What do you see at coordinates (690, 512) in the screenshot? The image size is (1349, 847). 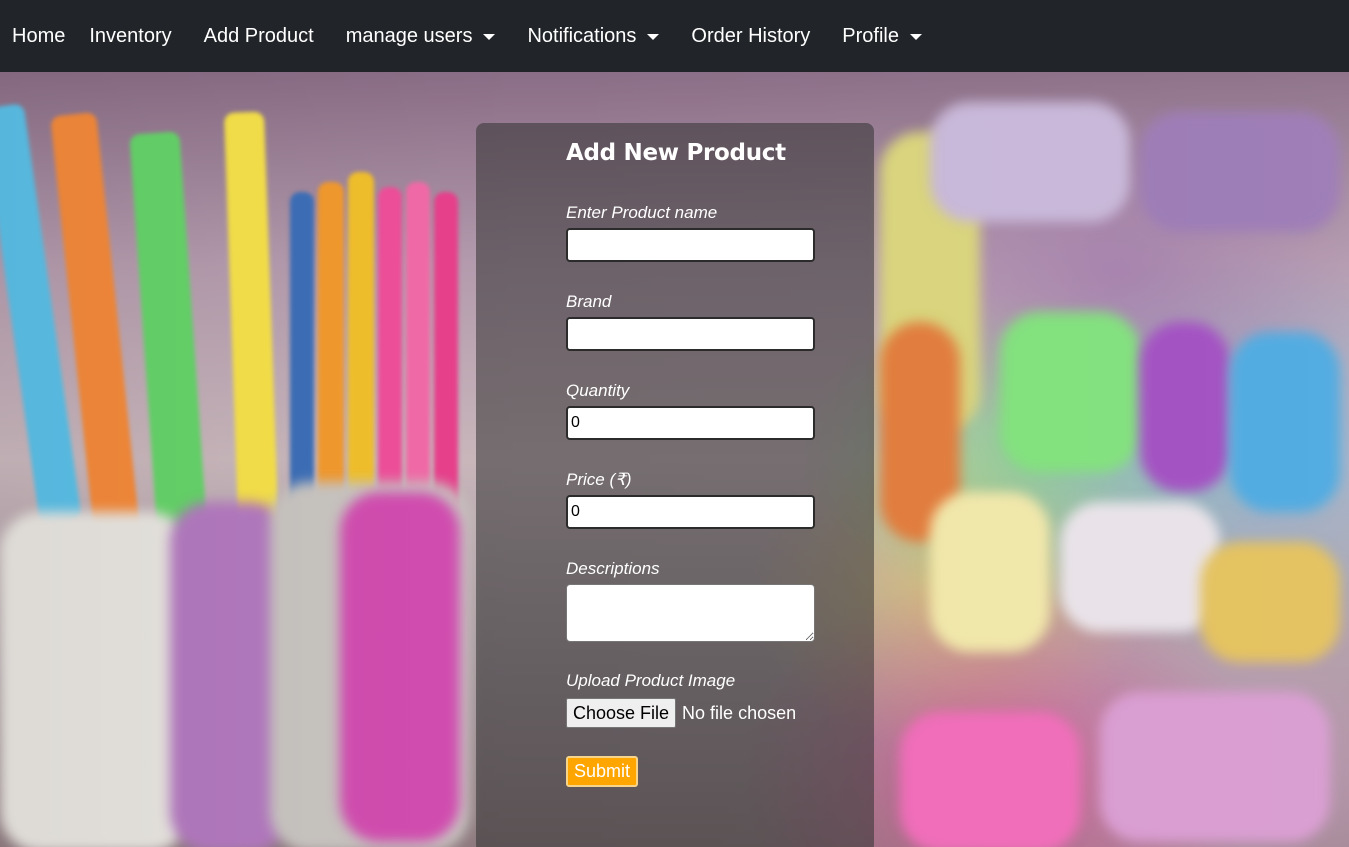 I see `price-input` at bounding box center [690, 512].